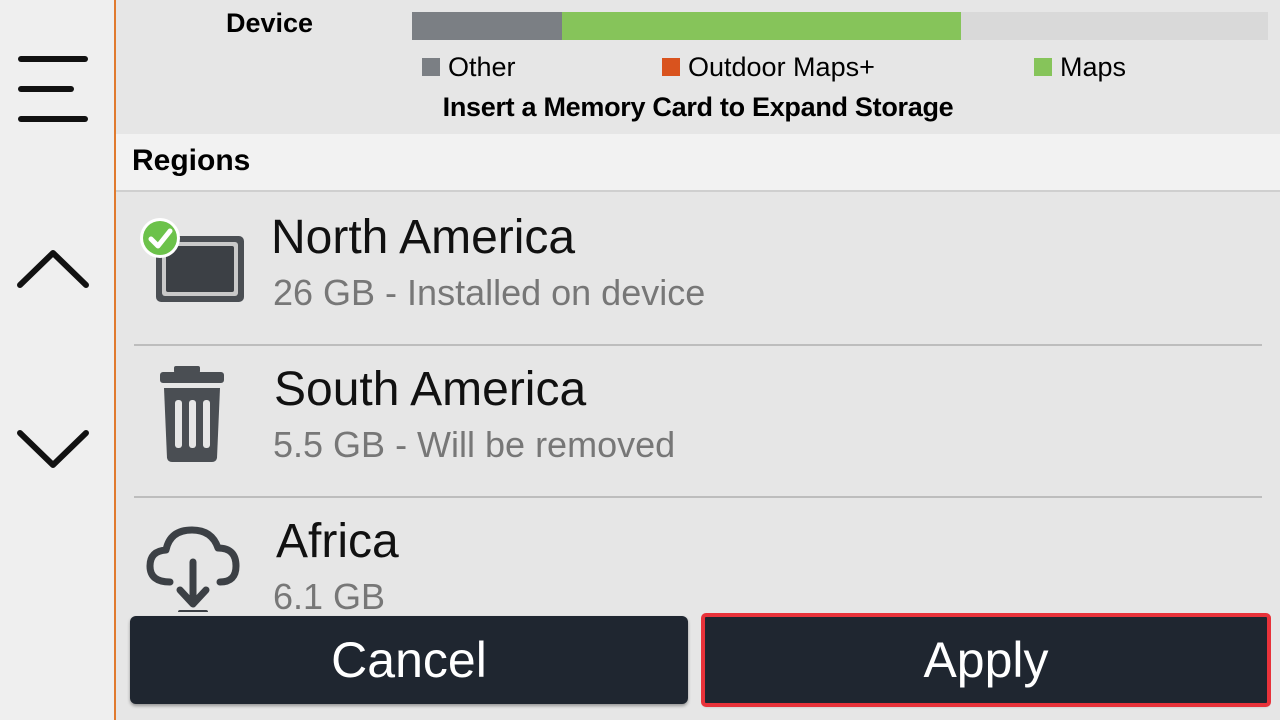 Image resolution: width=1280 pixels, height=720 pixels. What do you see at coordinates (270, 23) in the screenshot?
I see `device-label: Device` at bounding box center [270, 23].